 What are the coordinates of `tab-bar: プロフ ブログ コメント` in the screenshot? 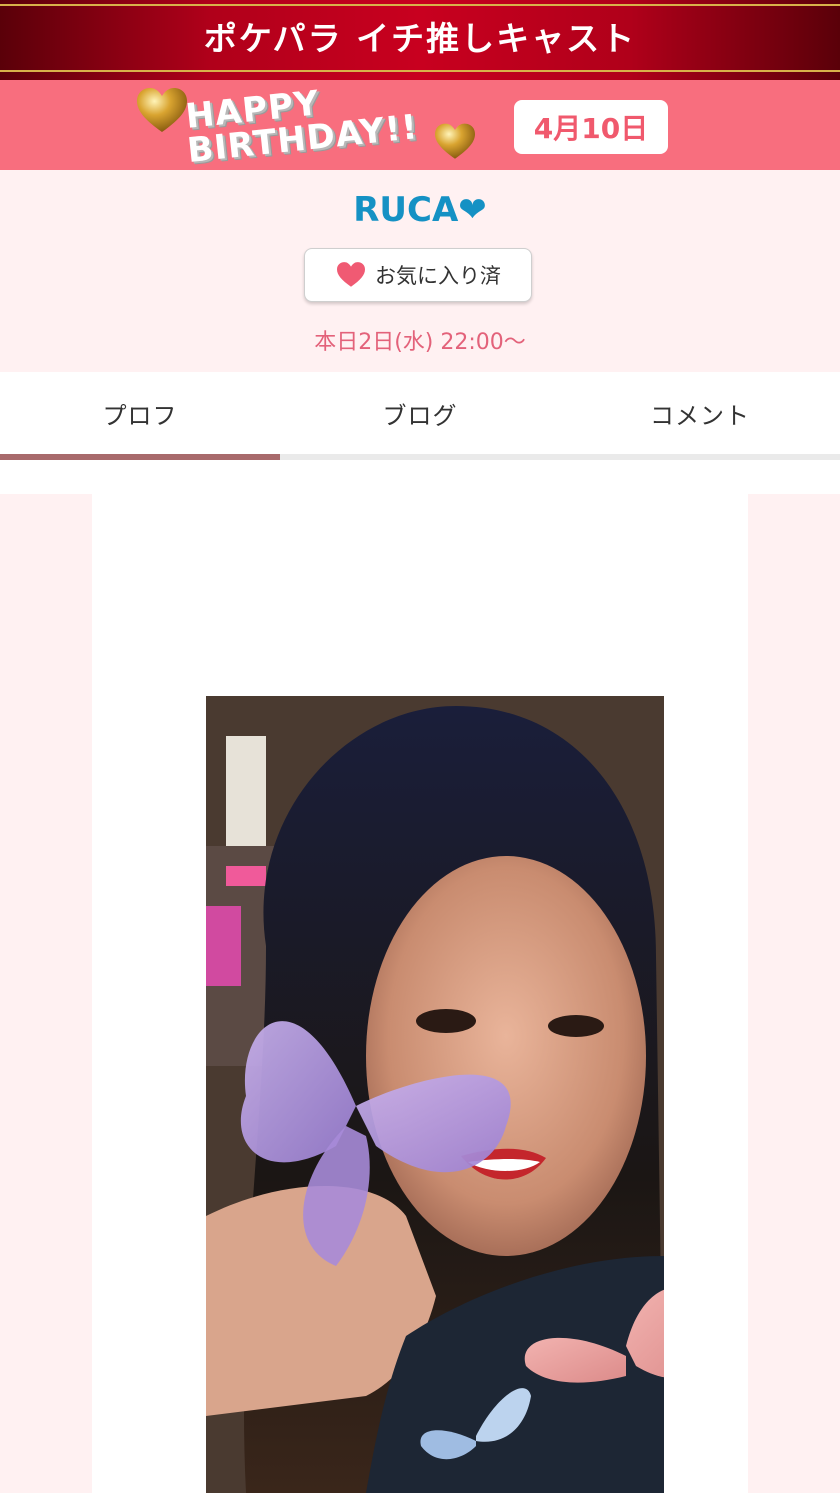 It's located at (420, 416).